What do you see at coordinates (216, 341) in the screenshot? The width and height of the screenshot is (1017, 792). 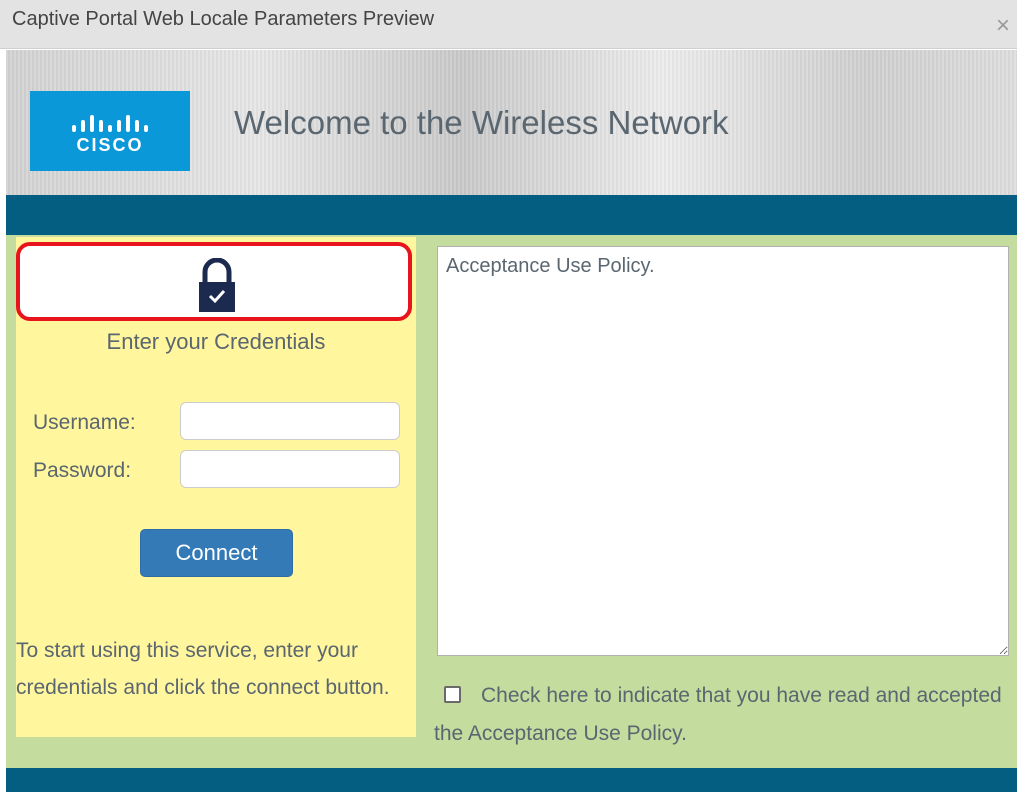 I see `credentials-title: Enter your Credentials` at bounding box center [216, 341].